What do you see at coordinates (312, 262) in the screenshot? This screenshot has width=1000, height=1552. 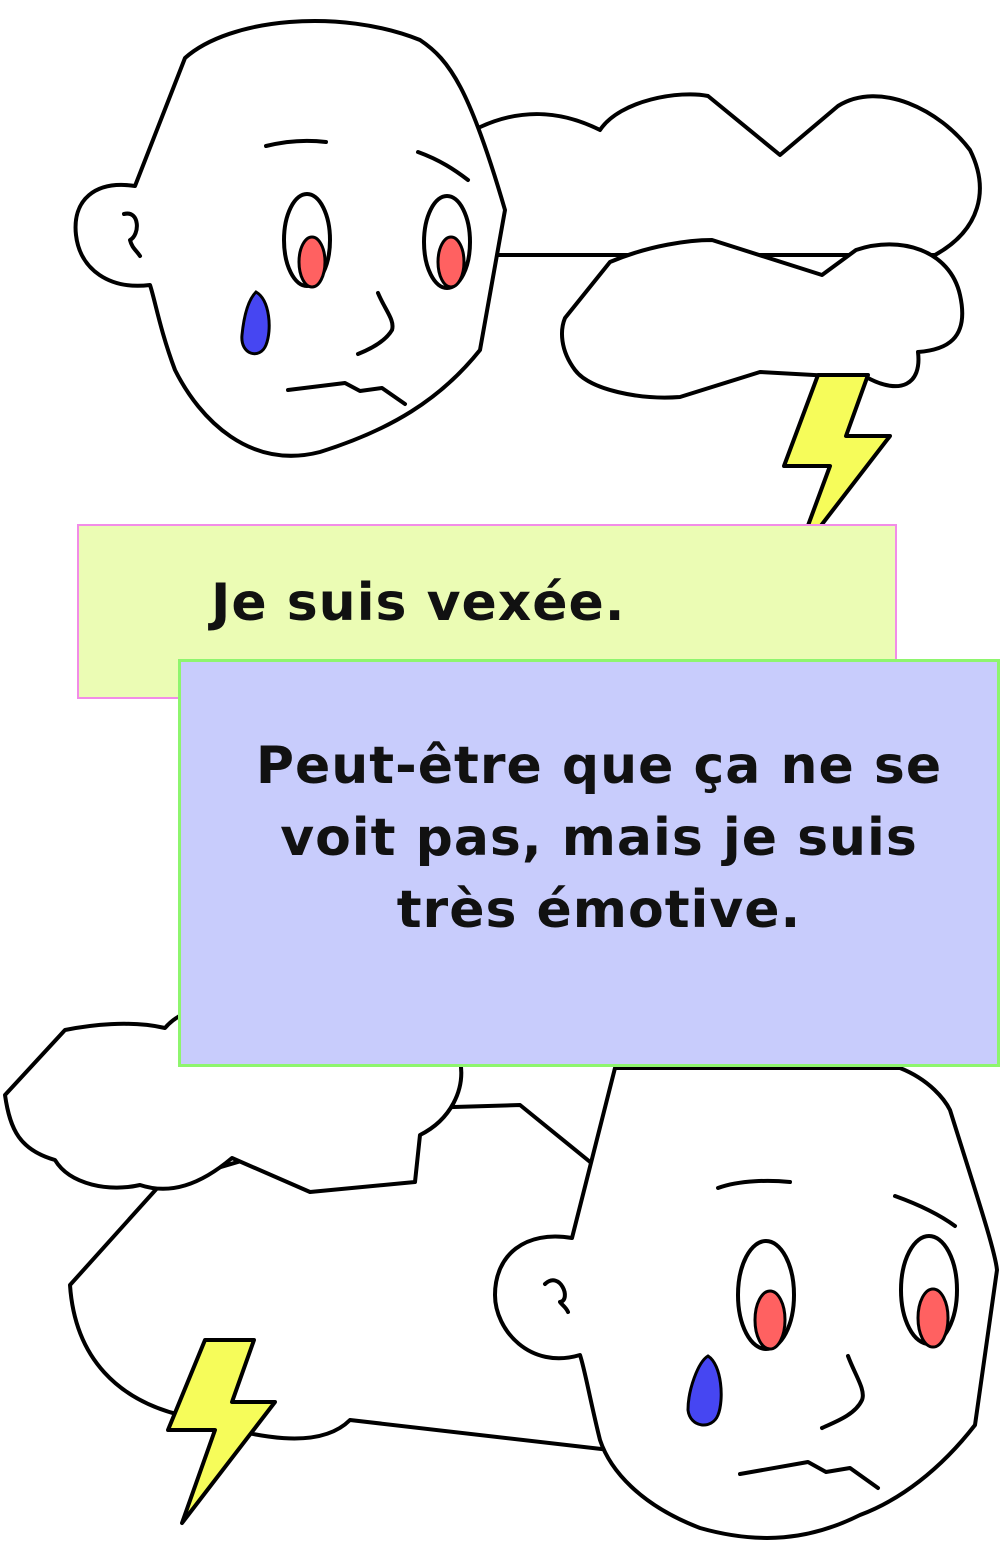 I see `top-left-pupil` at bounding box center [312, 262].